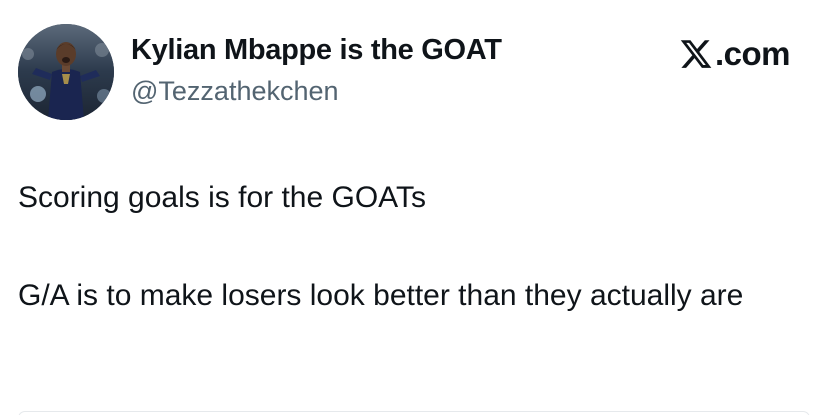 This screenshot has height=415, width=828. I want to click on avatar, so click(66, 72).